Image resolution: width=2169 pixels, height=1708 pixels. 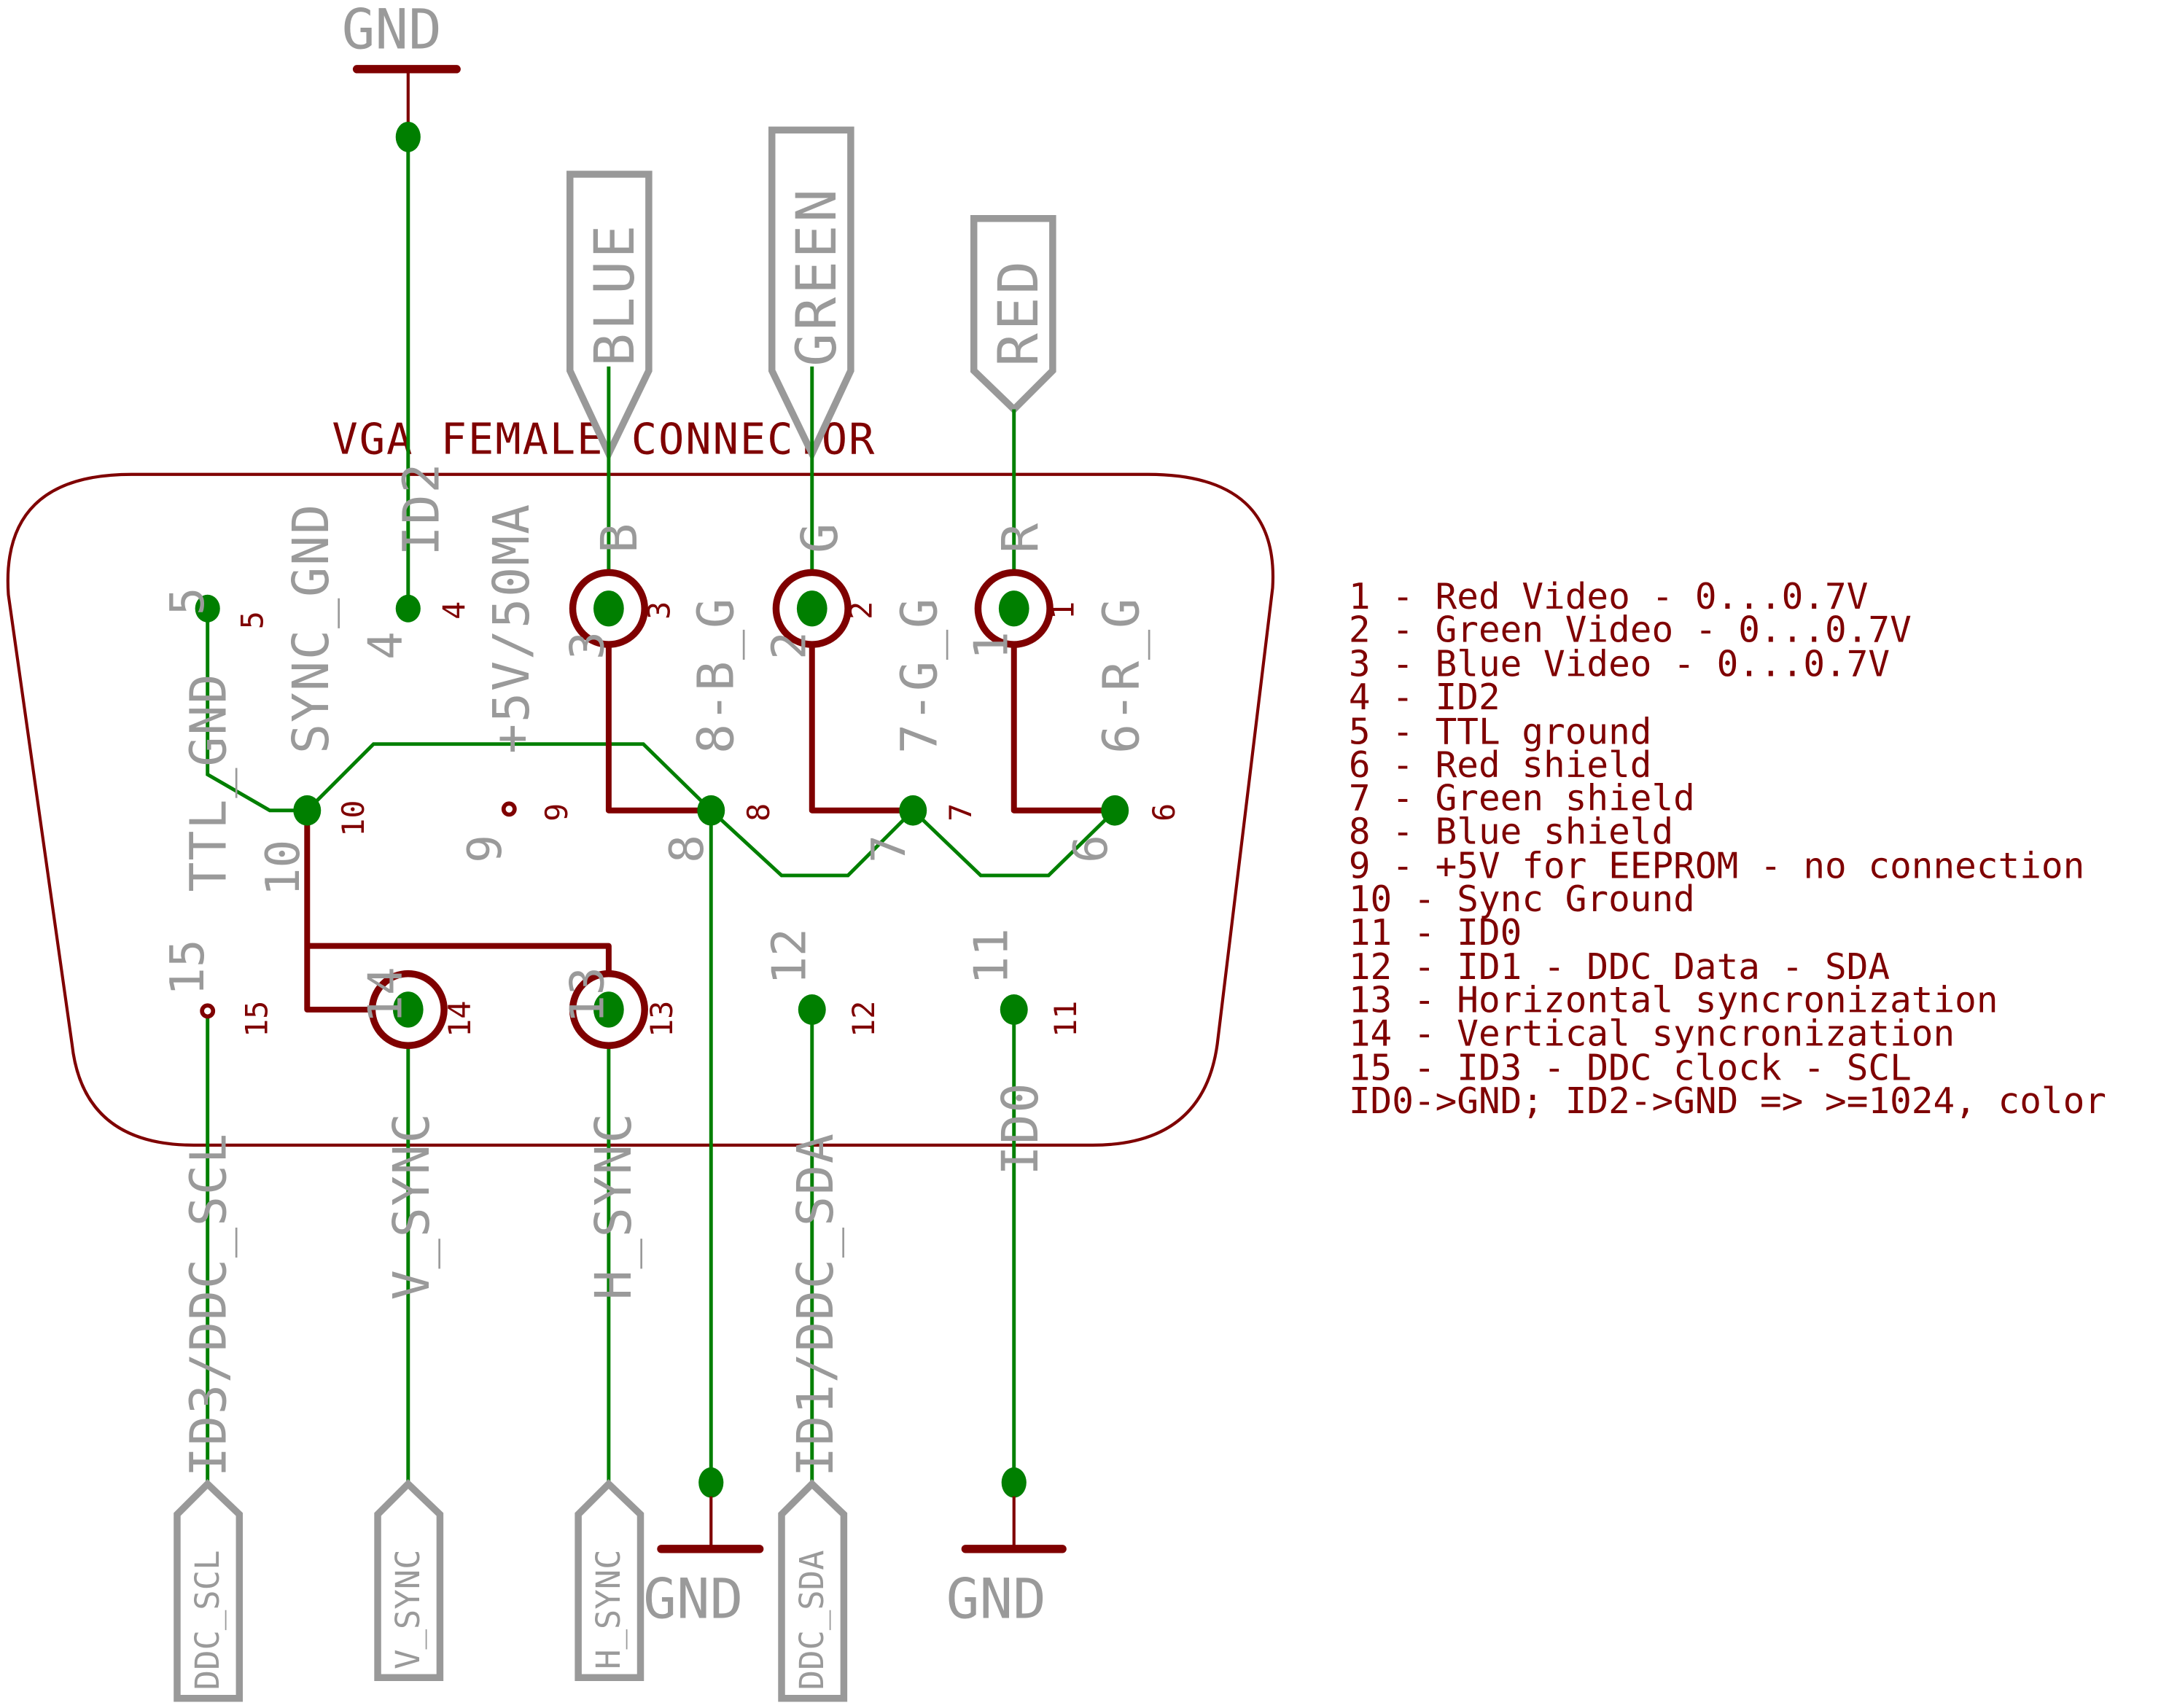 I want to click on legend-line: ID0->GND; ID2->GND => >=1024, color, so click(x=1728, y=1101).